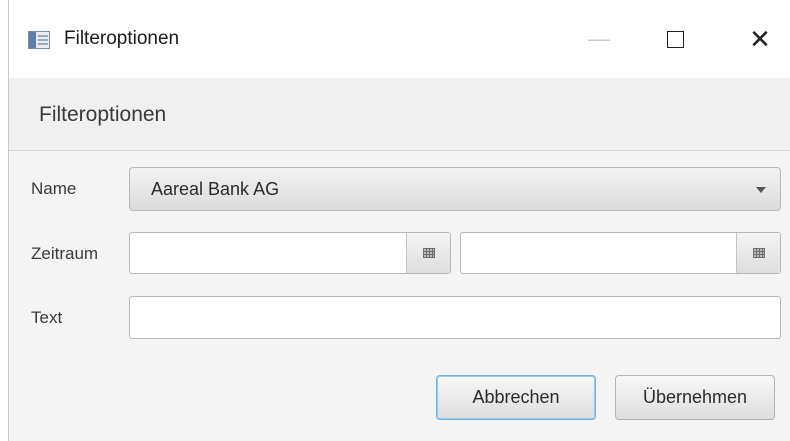 The image size is (790, 441). I want to click on date-to-calendar-button, so click(758, 253).